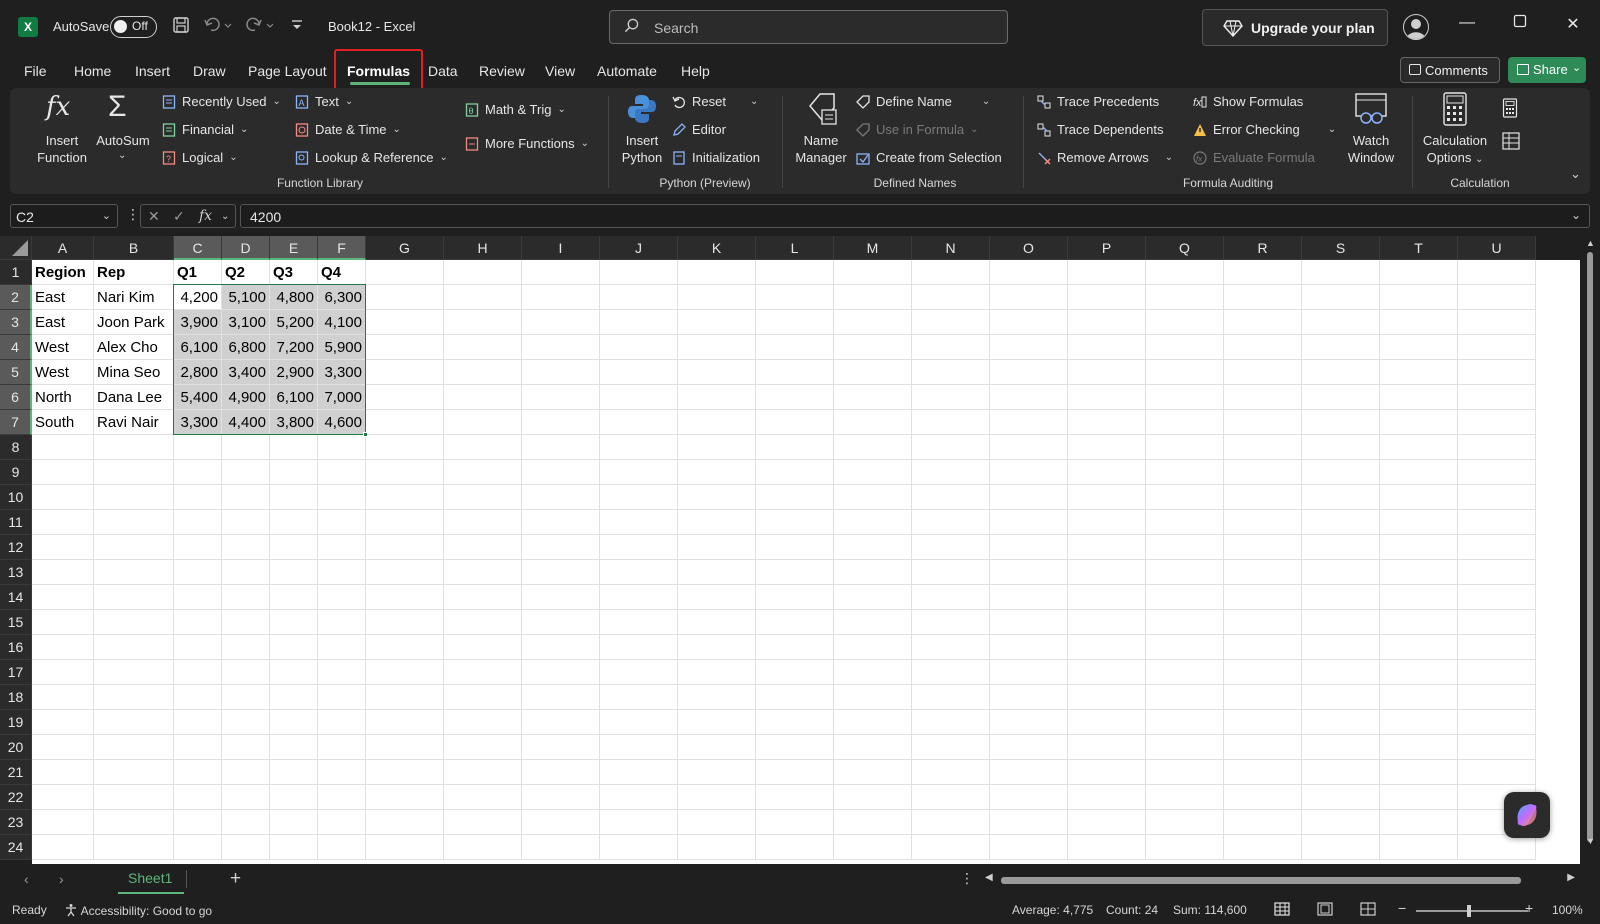 This screenshot has height=924, width=1600. What do you see at coordinates (1576, 215) in the screenshot?
I see `expand-formula-bar-icon: ⌄` at bounding box center [1576, 215].